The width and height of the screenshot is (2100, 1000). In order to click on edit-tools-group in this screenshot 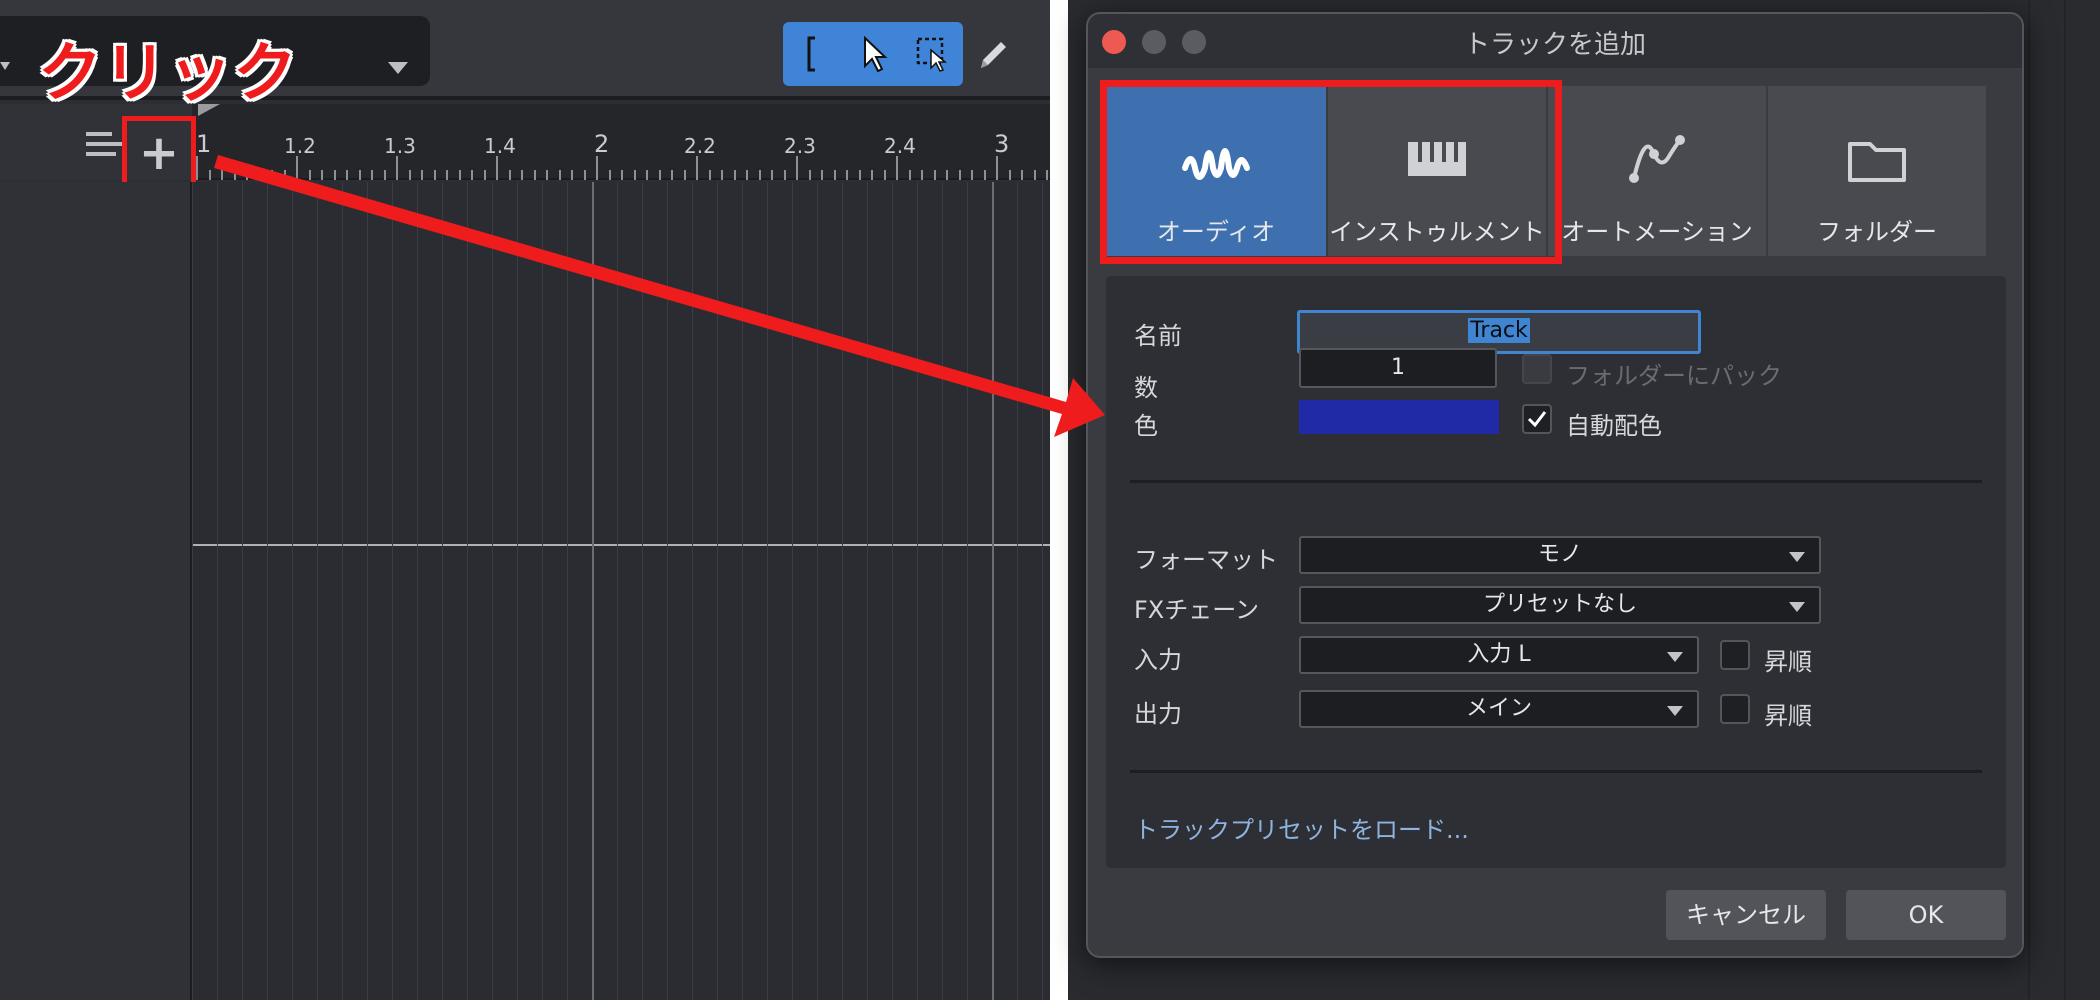, I will do `click(894, 54)`.